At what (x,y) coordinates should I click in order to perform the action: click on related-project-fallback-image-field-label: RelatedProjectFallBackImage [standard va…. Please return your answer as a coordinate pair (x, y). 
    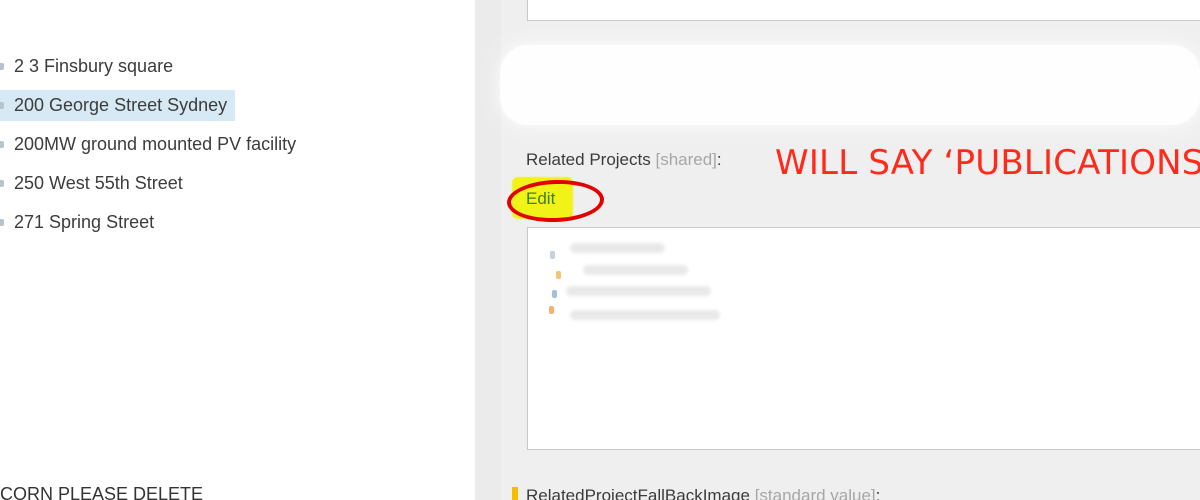
    Looking at the image, I should click on (703, 493).